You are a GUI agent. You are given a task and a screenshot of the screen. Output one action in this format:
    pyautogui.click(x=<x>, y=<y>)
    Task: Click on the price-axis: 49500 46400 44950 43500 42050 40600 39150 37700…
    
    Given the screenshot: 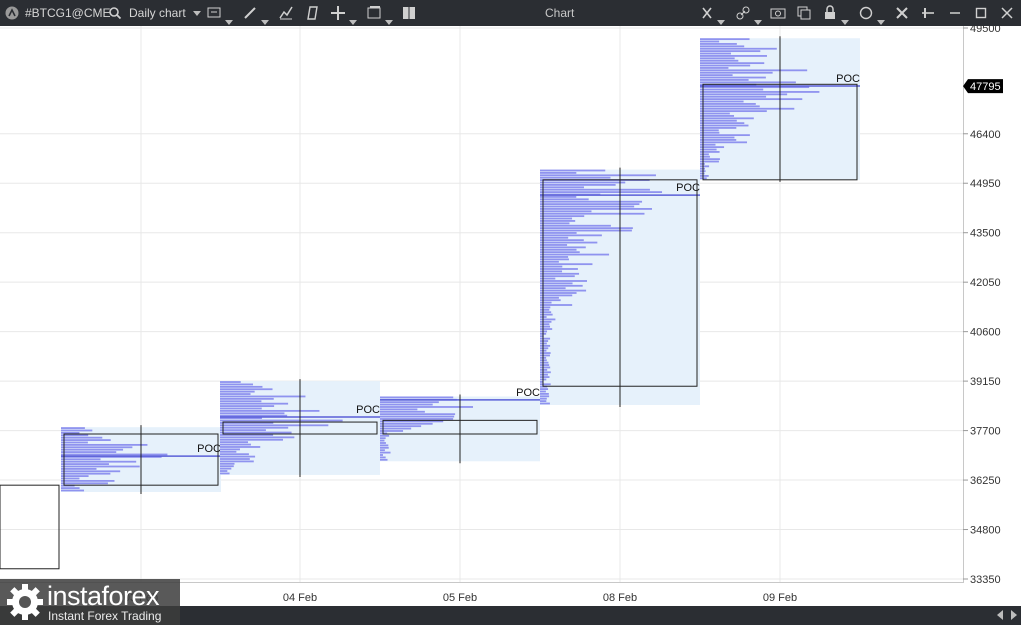 What is the action you would take?
    pyautogui.click(x=982, y=306)
    